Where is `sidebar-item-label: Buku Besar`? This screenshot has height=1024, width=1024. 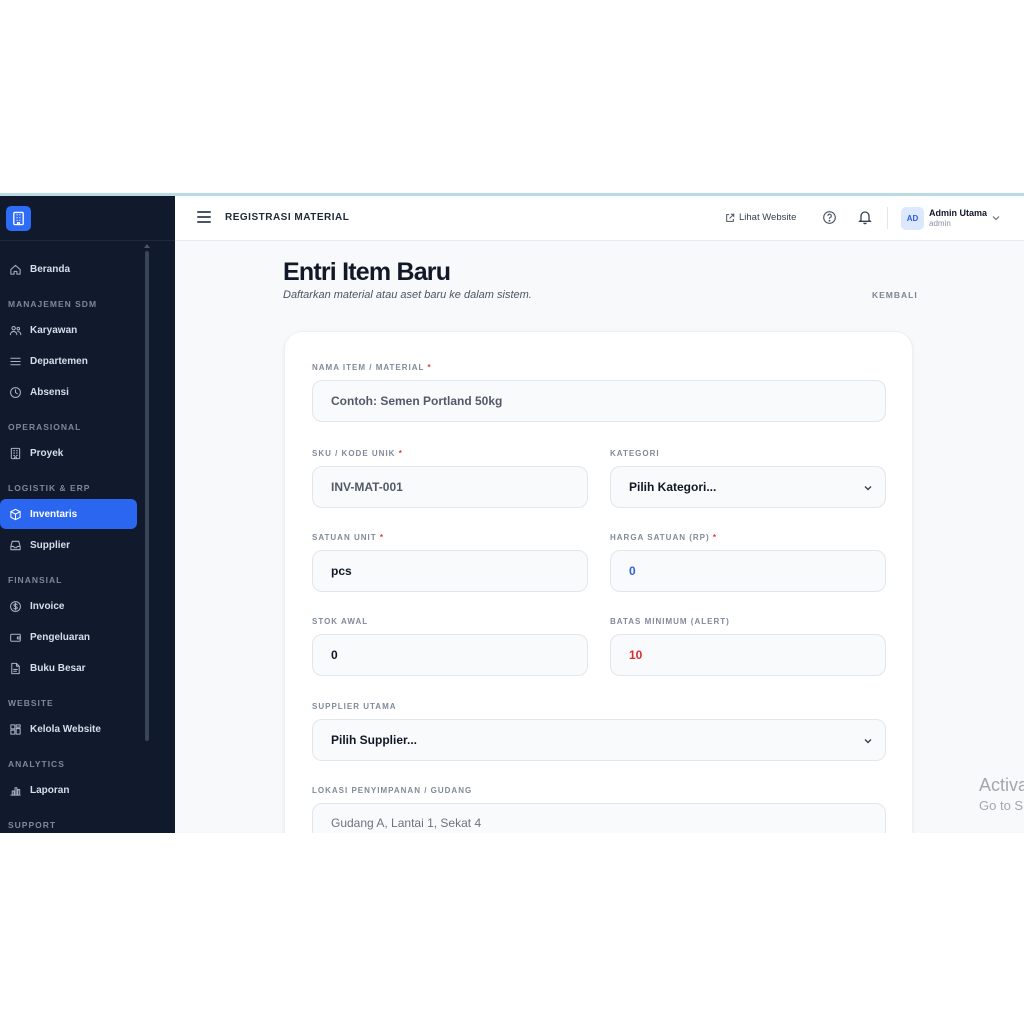
sidebar-item-label: Buku Besar is located at coordinates (58, 668).